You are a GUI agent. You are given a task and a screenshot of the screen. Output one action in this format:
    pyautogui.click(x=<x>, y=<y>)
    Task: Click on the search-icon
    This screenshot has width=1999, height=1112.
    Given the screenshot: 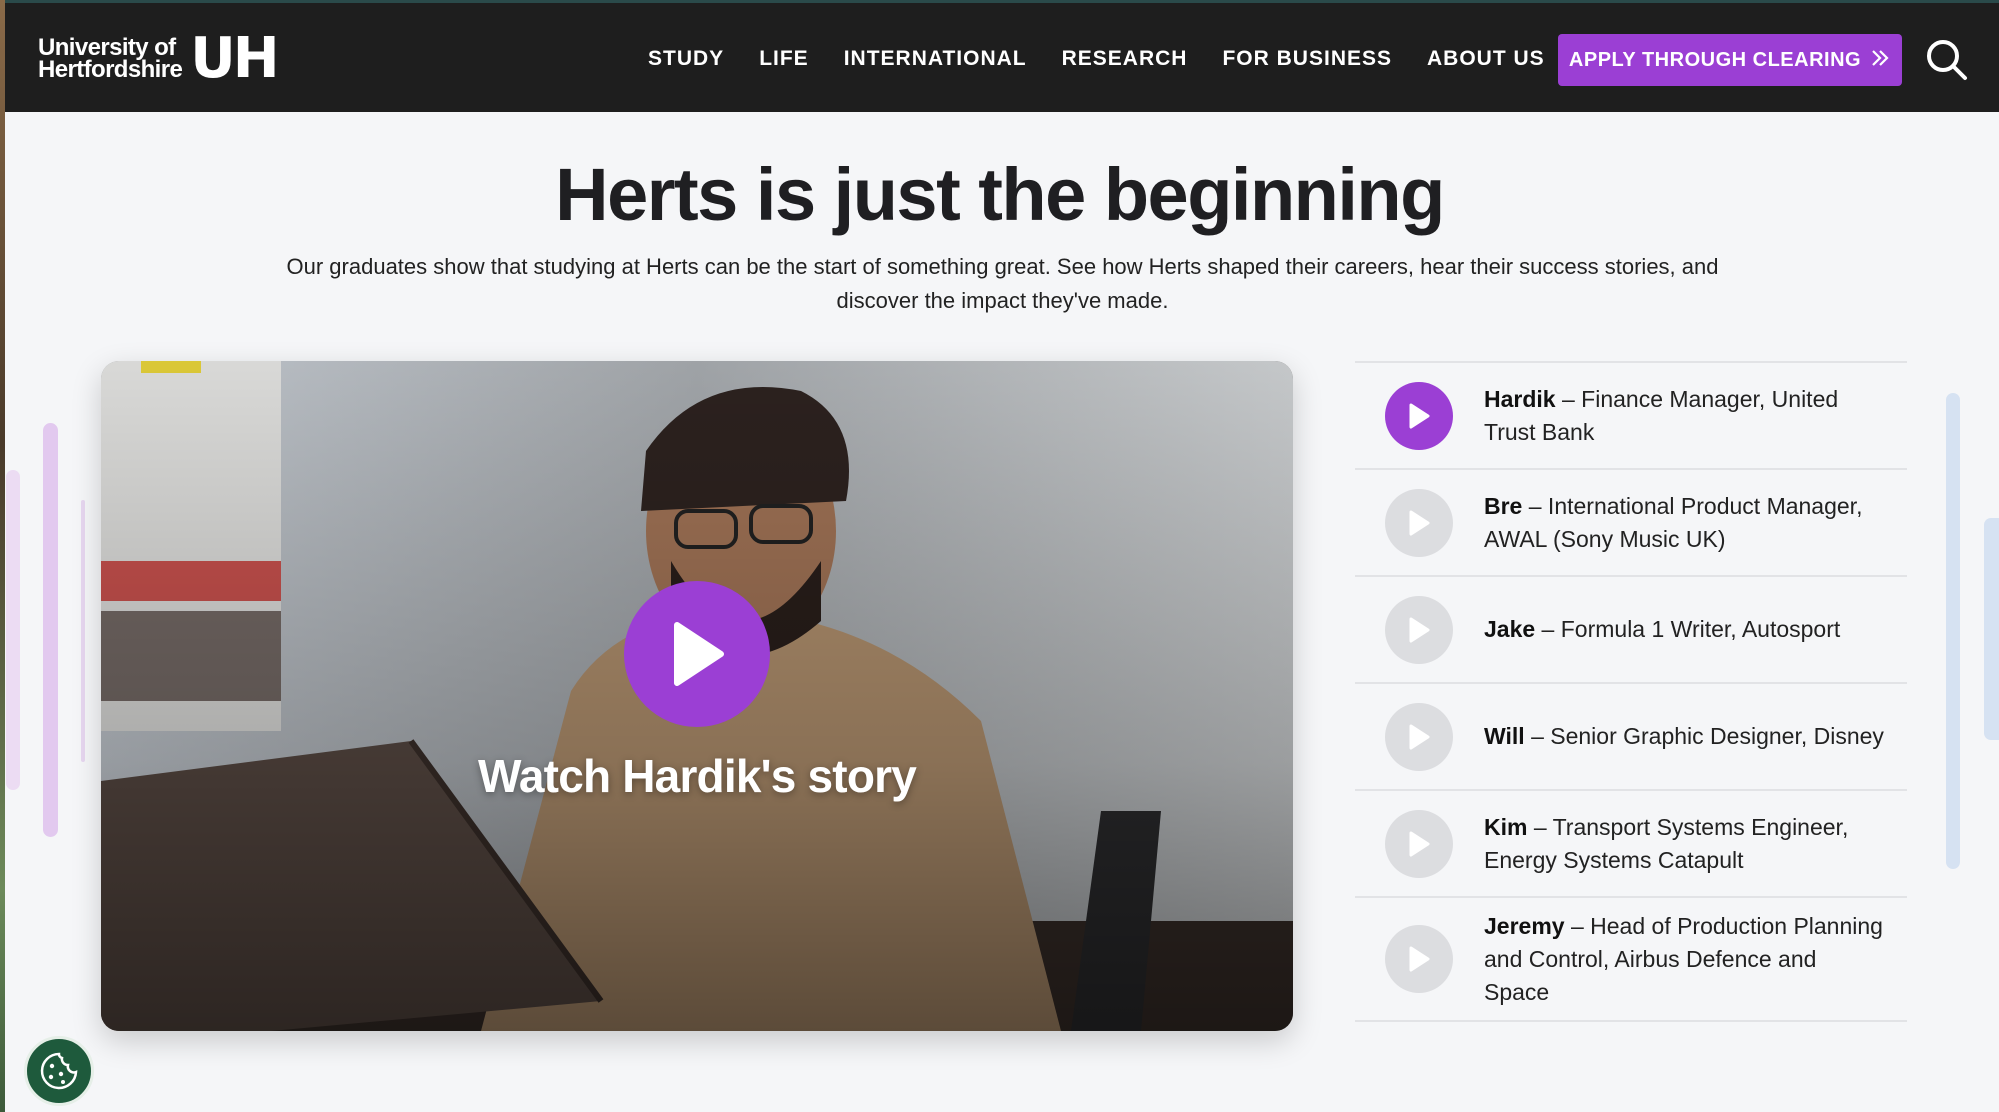 What is the action you would take?
    pyautogui.click(x=1947, y=60)
    